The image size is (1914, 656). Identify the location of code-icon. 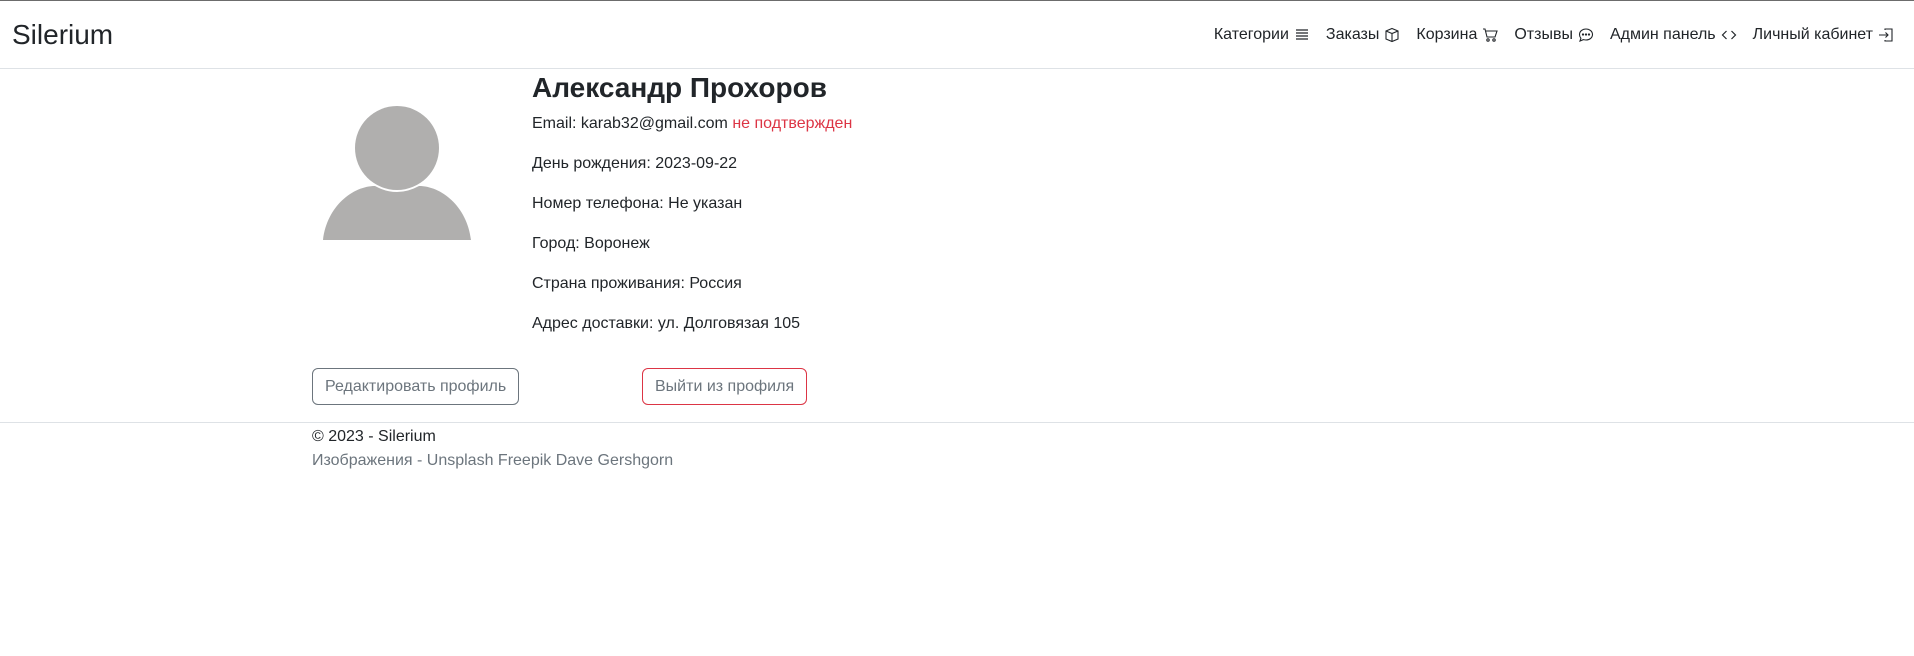
(1729, 35).